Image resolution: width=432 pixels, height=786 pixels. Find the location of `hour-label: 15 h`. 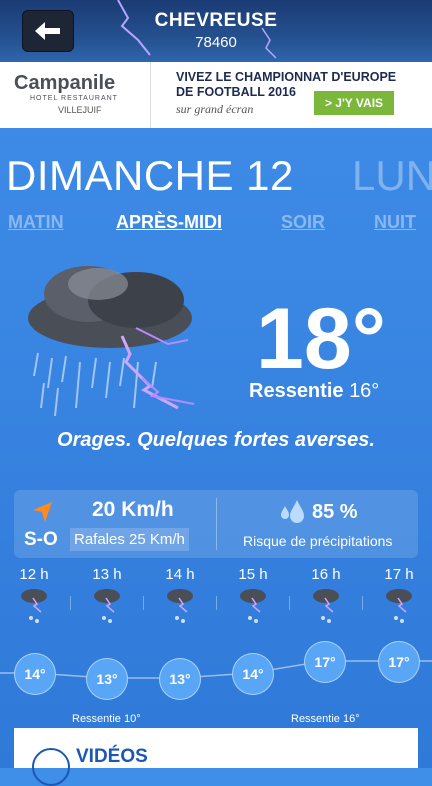

hour-label: 15 h is located at coordinates (253, 574).